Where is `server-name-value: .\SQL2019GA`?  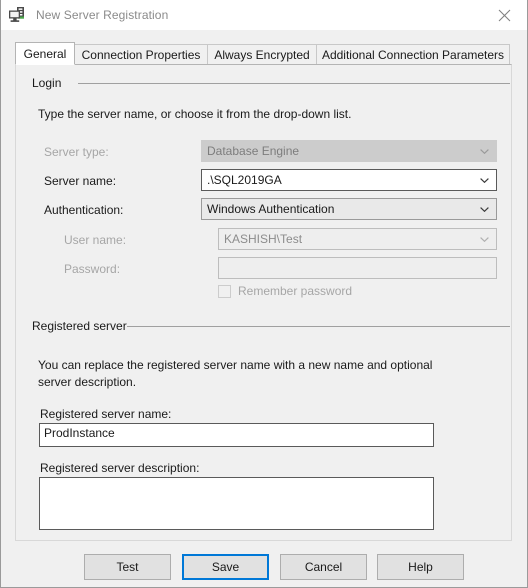 server-name-value: .\SQL2019GA is located at coordinates (244, 180).